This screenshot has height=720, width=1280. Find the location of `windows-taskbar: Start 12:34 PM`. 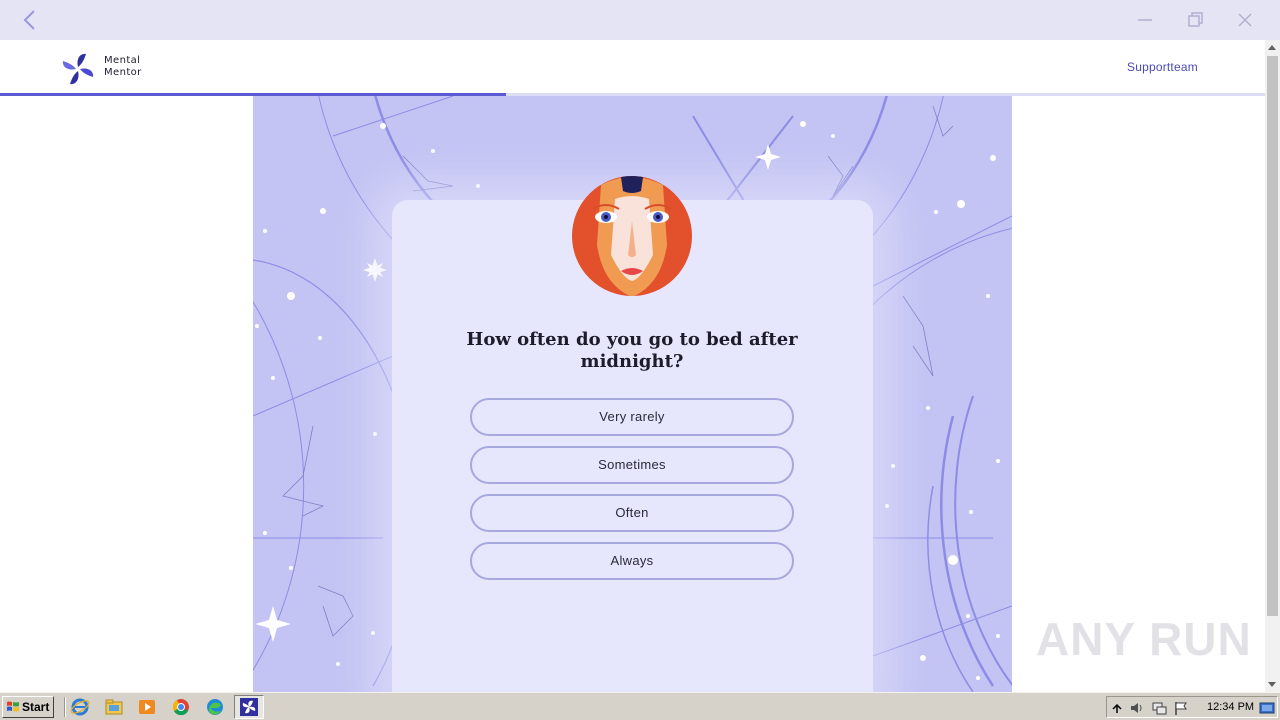

windows-taskbar: Start 12:34 PM is located at coordinates (640, 706).